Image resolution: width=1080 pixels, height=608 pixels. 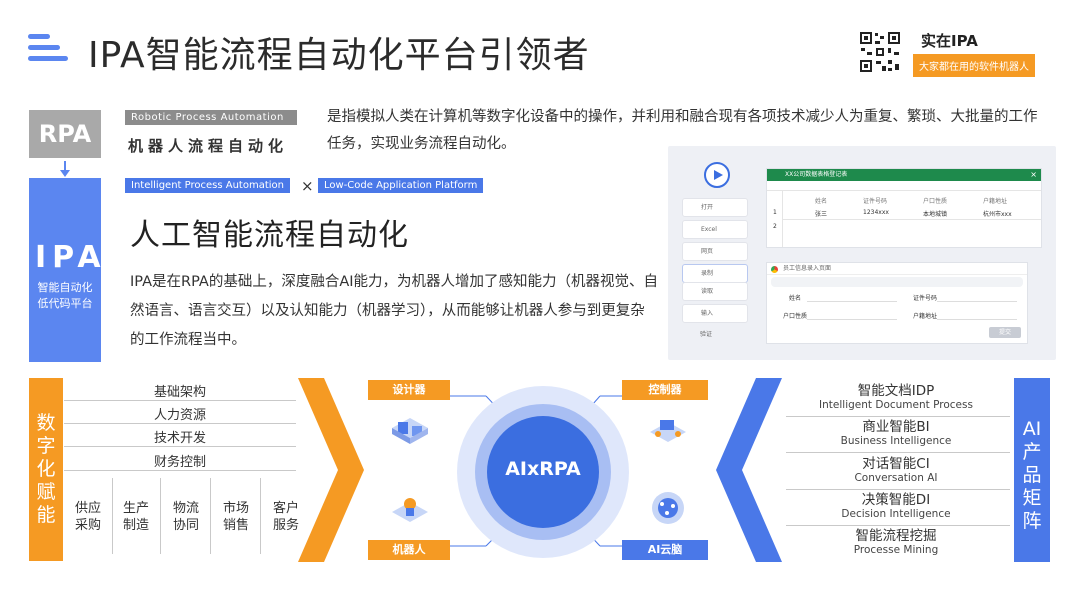 What do you see at coordinates (715, 313) in the screenshot?
I see `mock-sidebar-item: 输入` at bounding box center [715, 313].